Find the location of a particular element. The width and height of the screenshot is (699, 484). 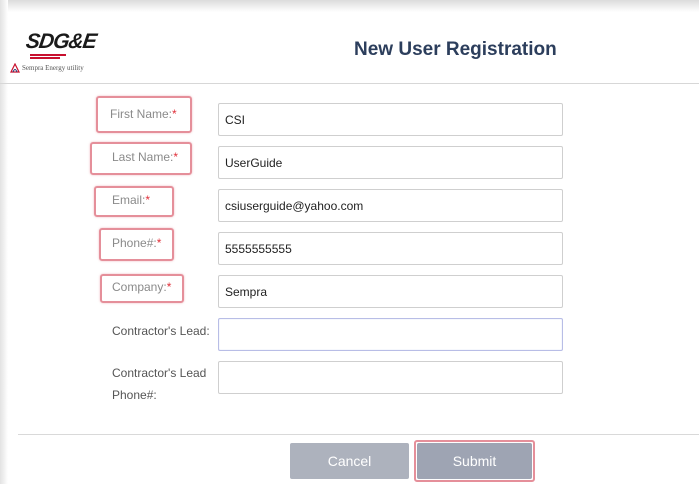

phone-input is located at coordinates (390, 248).